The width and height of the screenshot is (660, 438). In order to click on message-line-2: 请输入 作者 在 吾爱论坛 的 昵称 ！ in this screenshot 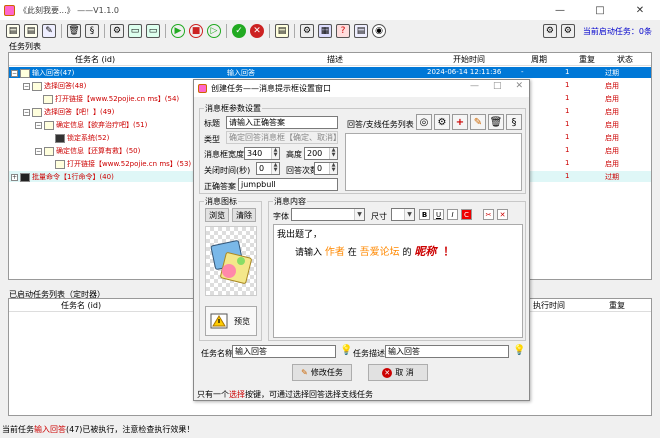, I will do `click(375, 251)`.